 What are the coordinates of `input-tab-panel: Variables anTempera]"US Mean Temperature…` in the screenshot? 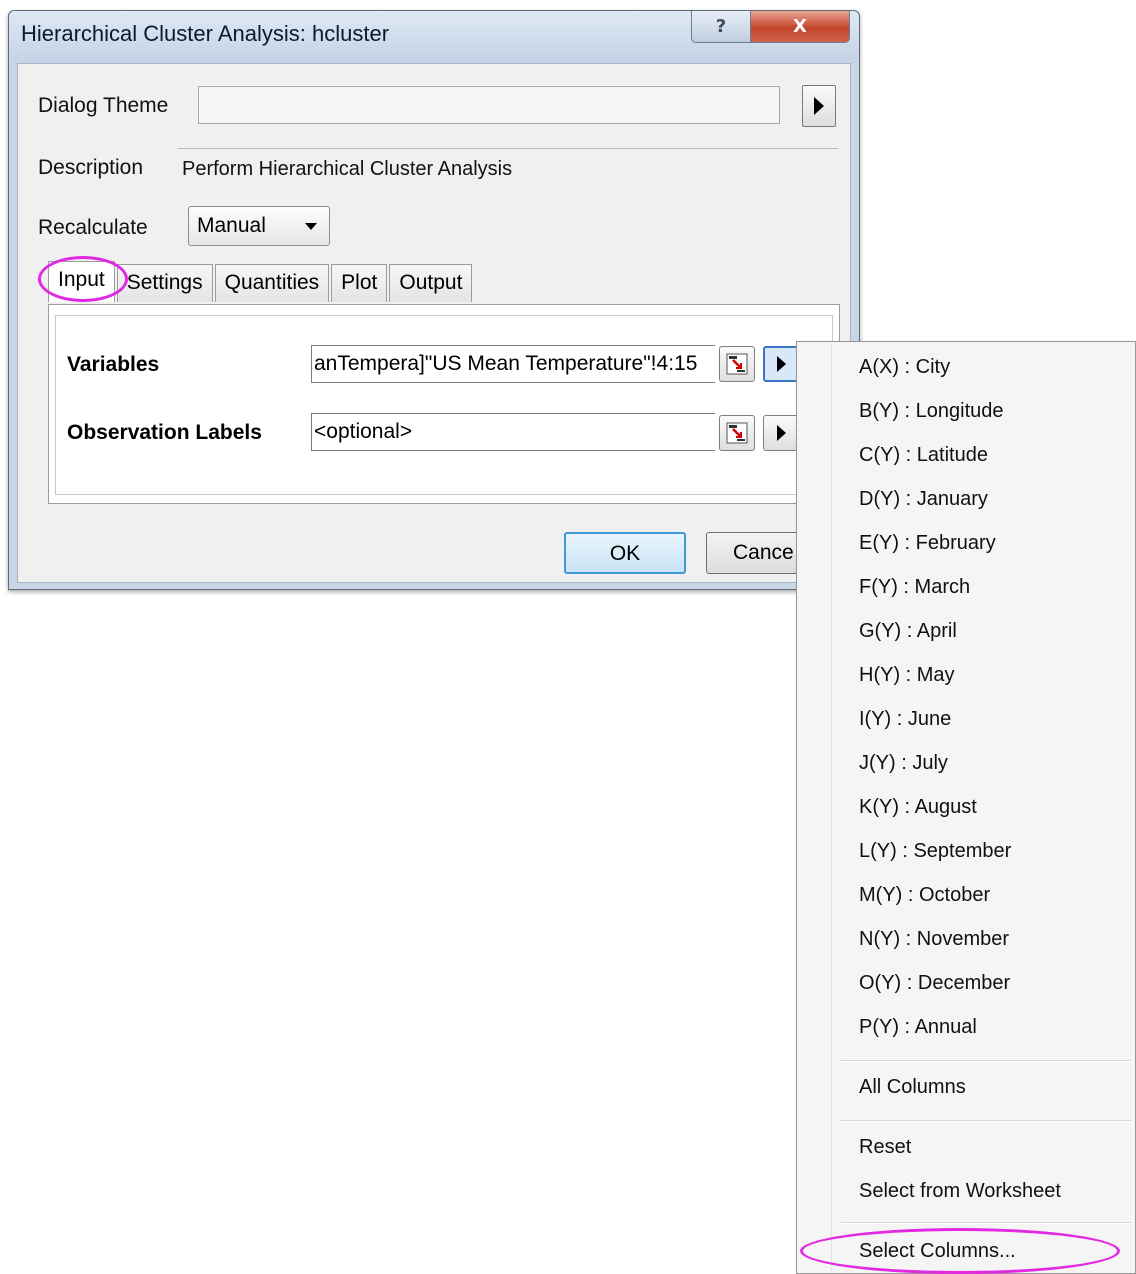 It's located at (444, 404).